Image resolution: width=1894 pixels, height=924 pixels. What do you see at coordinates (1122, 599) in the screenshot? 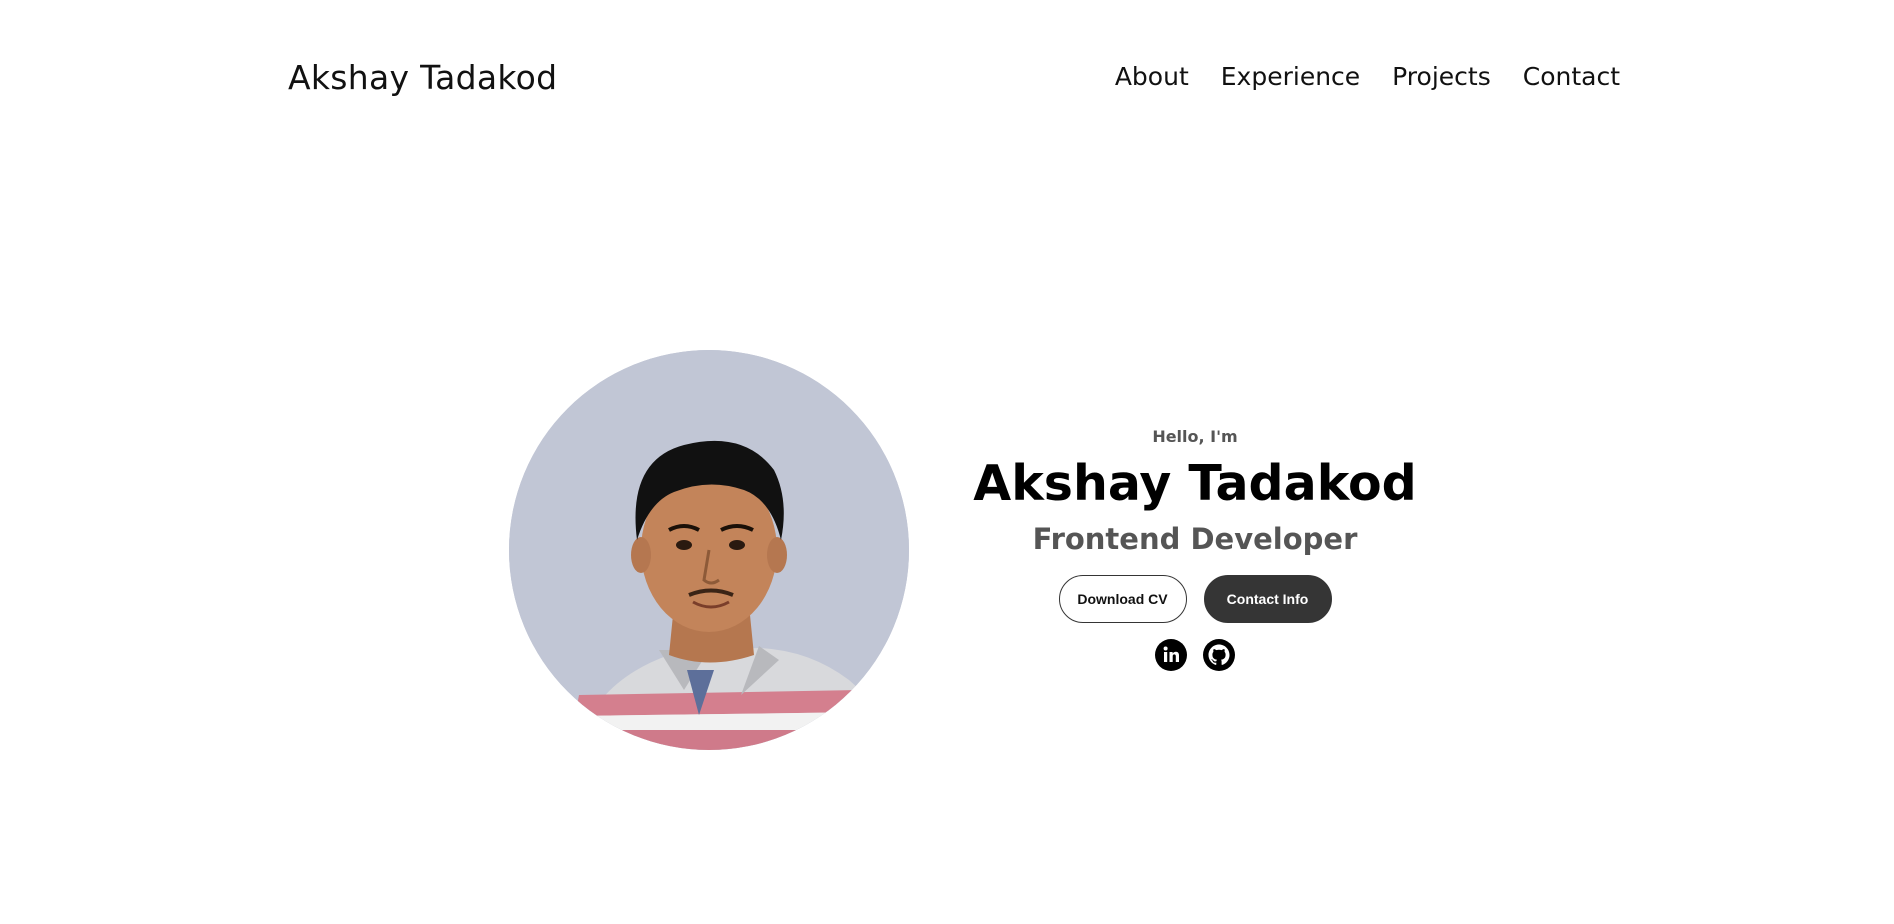
I see `download-cv-button: Download CV` at bounding box center [1122, 599].